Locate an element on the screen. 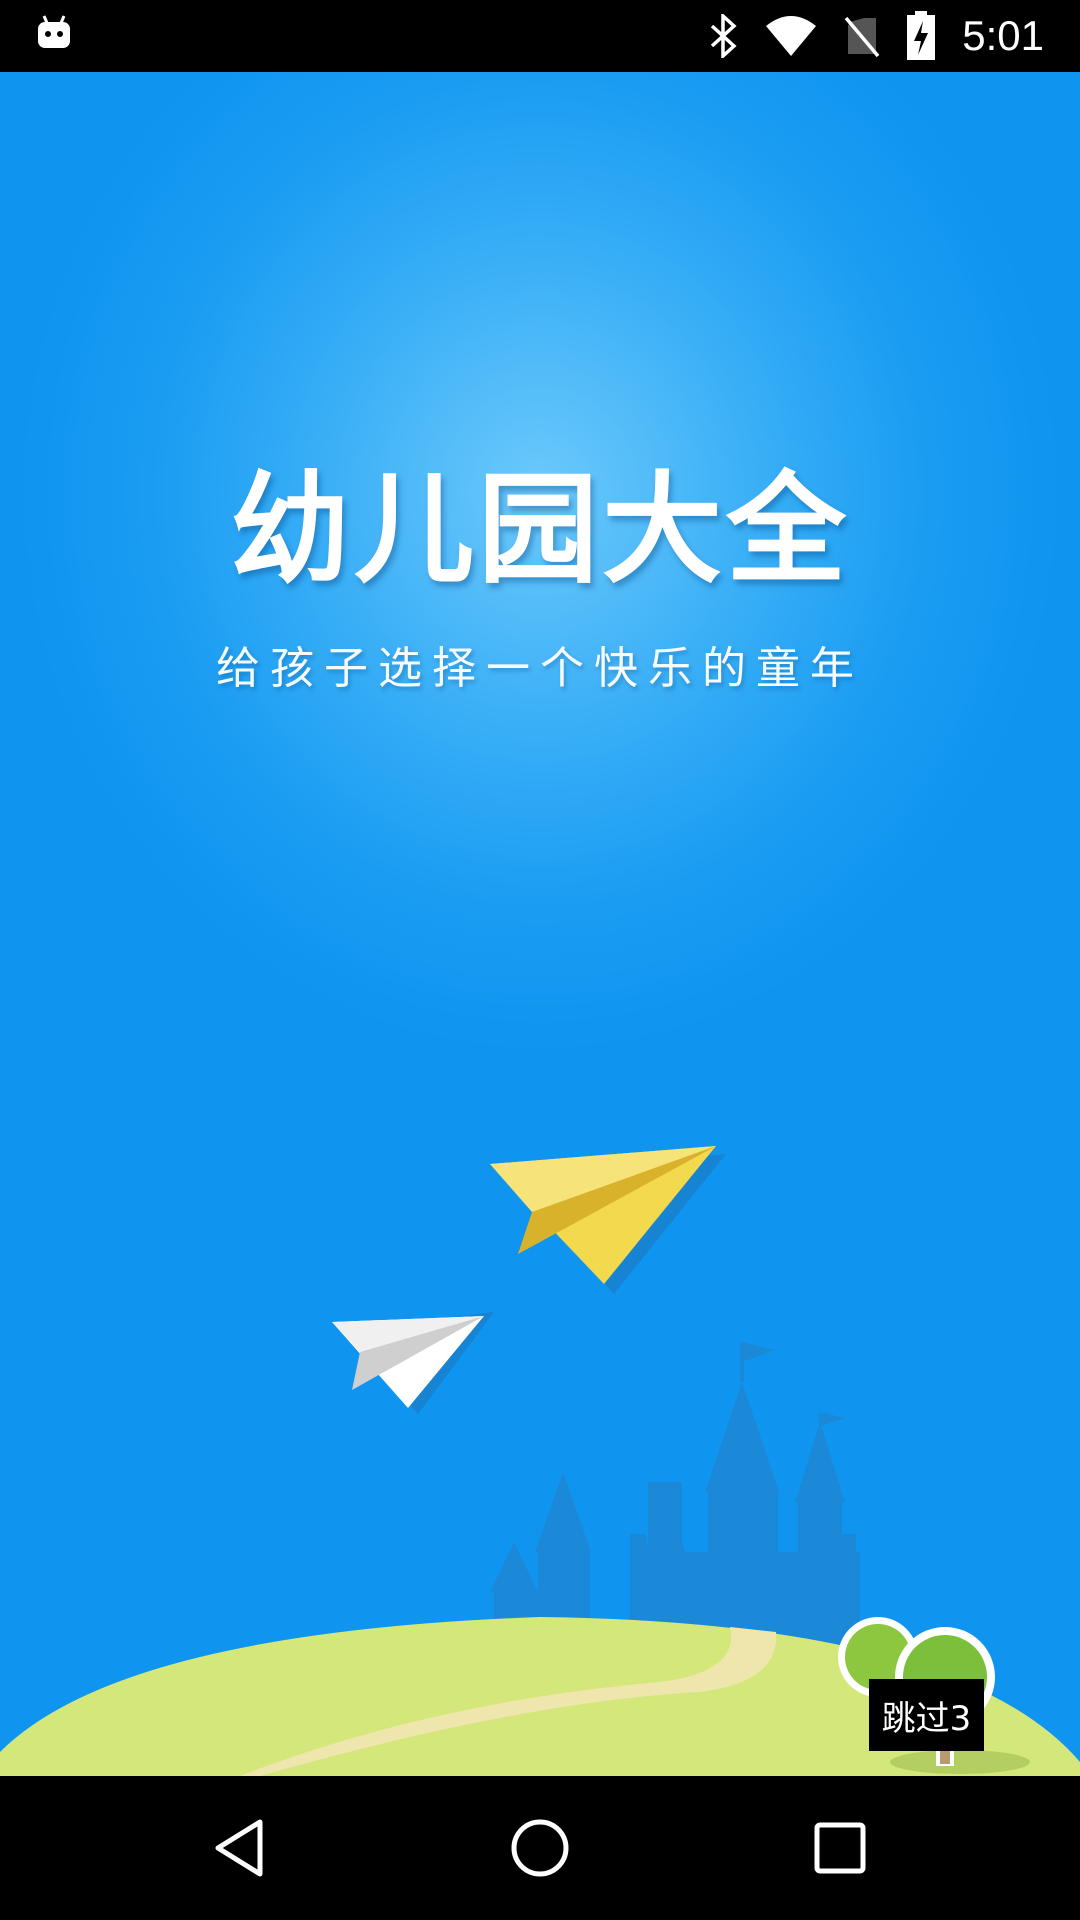 This screenshot has width=1080, height=1920. white-paper-plane is located at coordinates (413, 1363).